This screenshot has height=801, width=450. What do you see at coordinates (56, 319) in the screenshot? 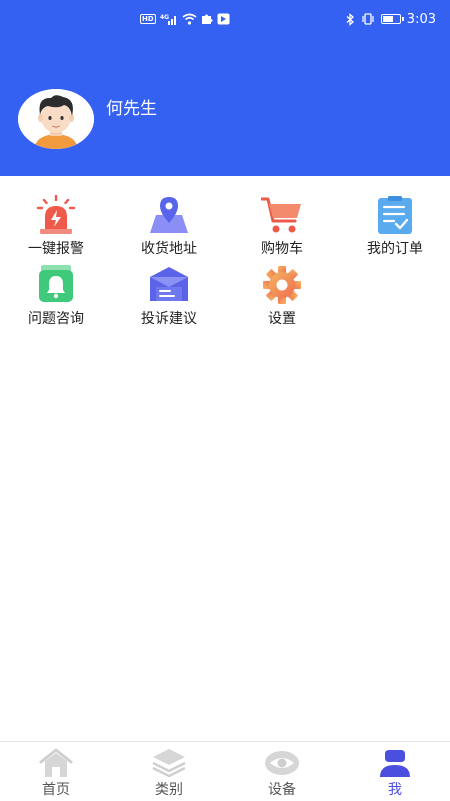
I see `menu-label: 问题咨询` at bounding box center [56, 319].